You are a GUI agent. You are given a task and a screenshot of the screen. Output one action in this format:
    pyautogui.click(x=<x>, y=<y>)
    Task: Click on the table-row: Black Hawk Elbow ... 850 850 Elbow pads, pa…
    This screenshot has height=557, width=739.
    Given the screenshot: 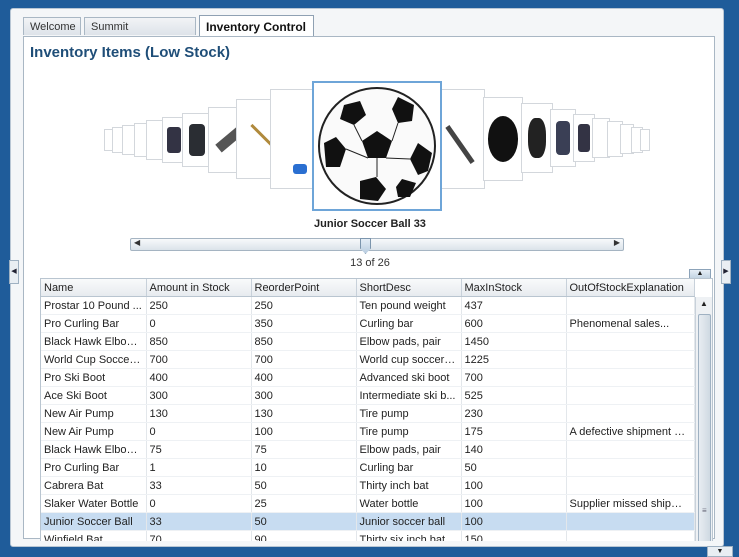 What is the action you would take?
    pyautogui.click(x=368, y=341)
    